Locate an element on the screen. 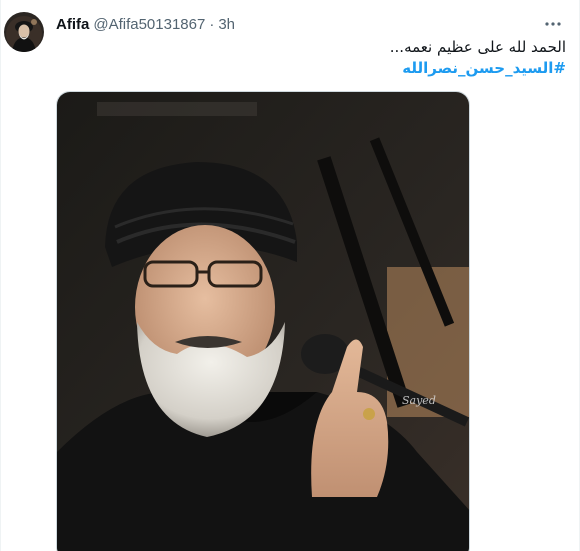  more-options-button is located at coordinates (553, 24).